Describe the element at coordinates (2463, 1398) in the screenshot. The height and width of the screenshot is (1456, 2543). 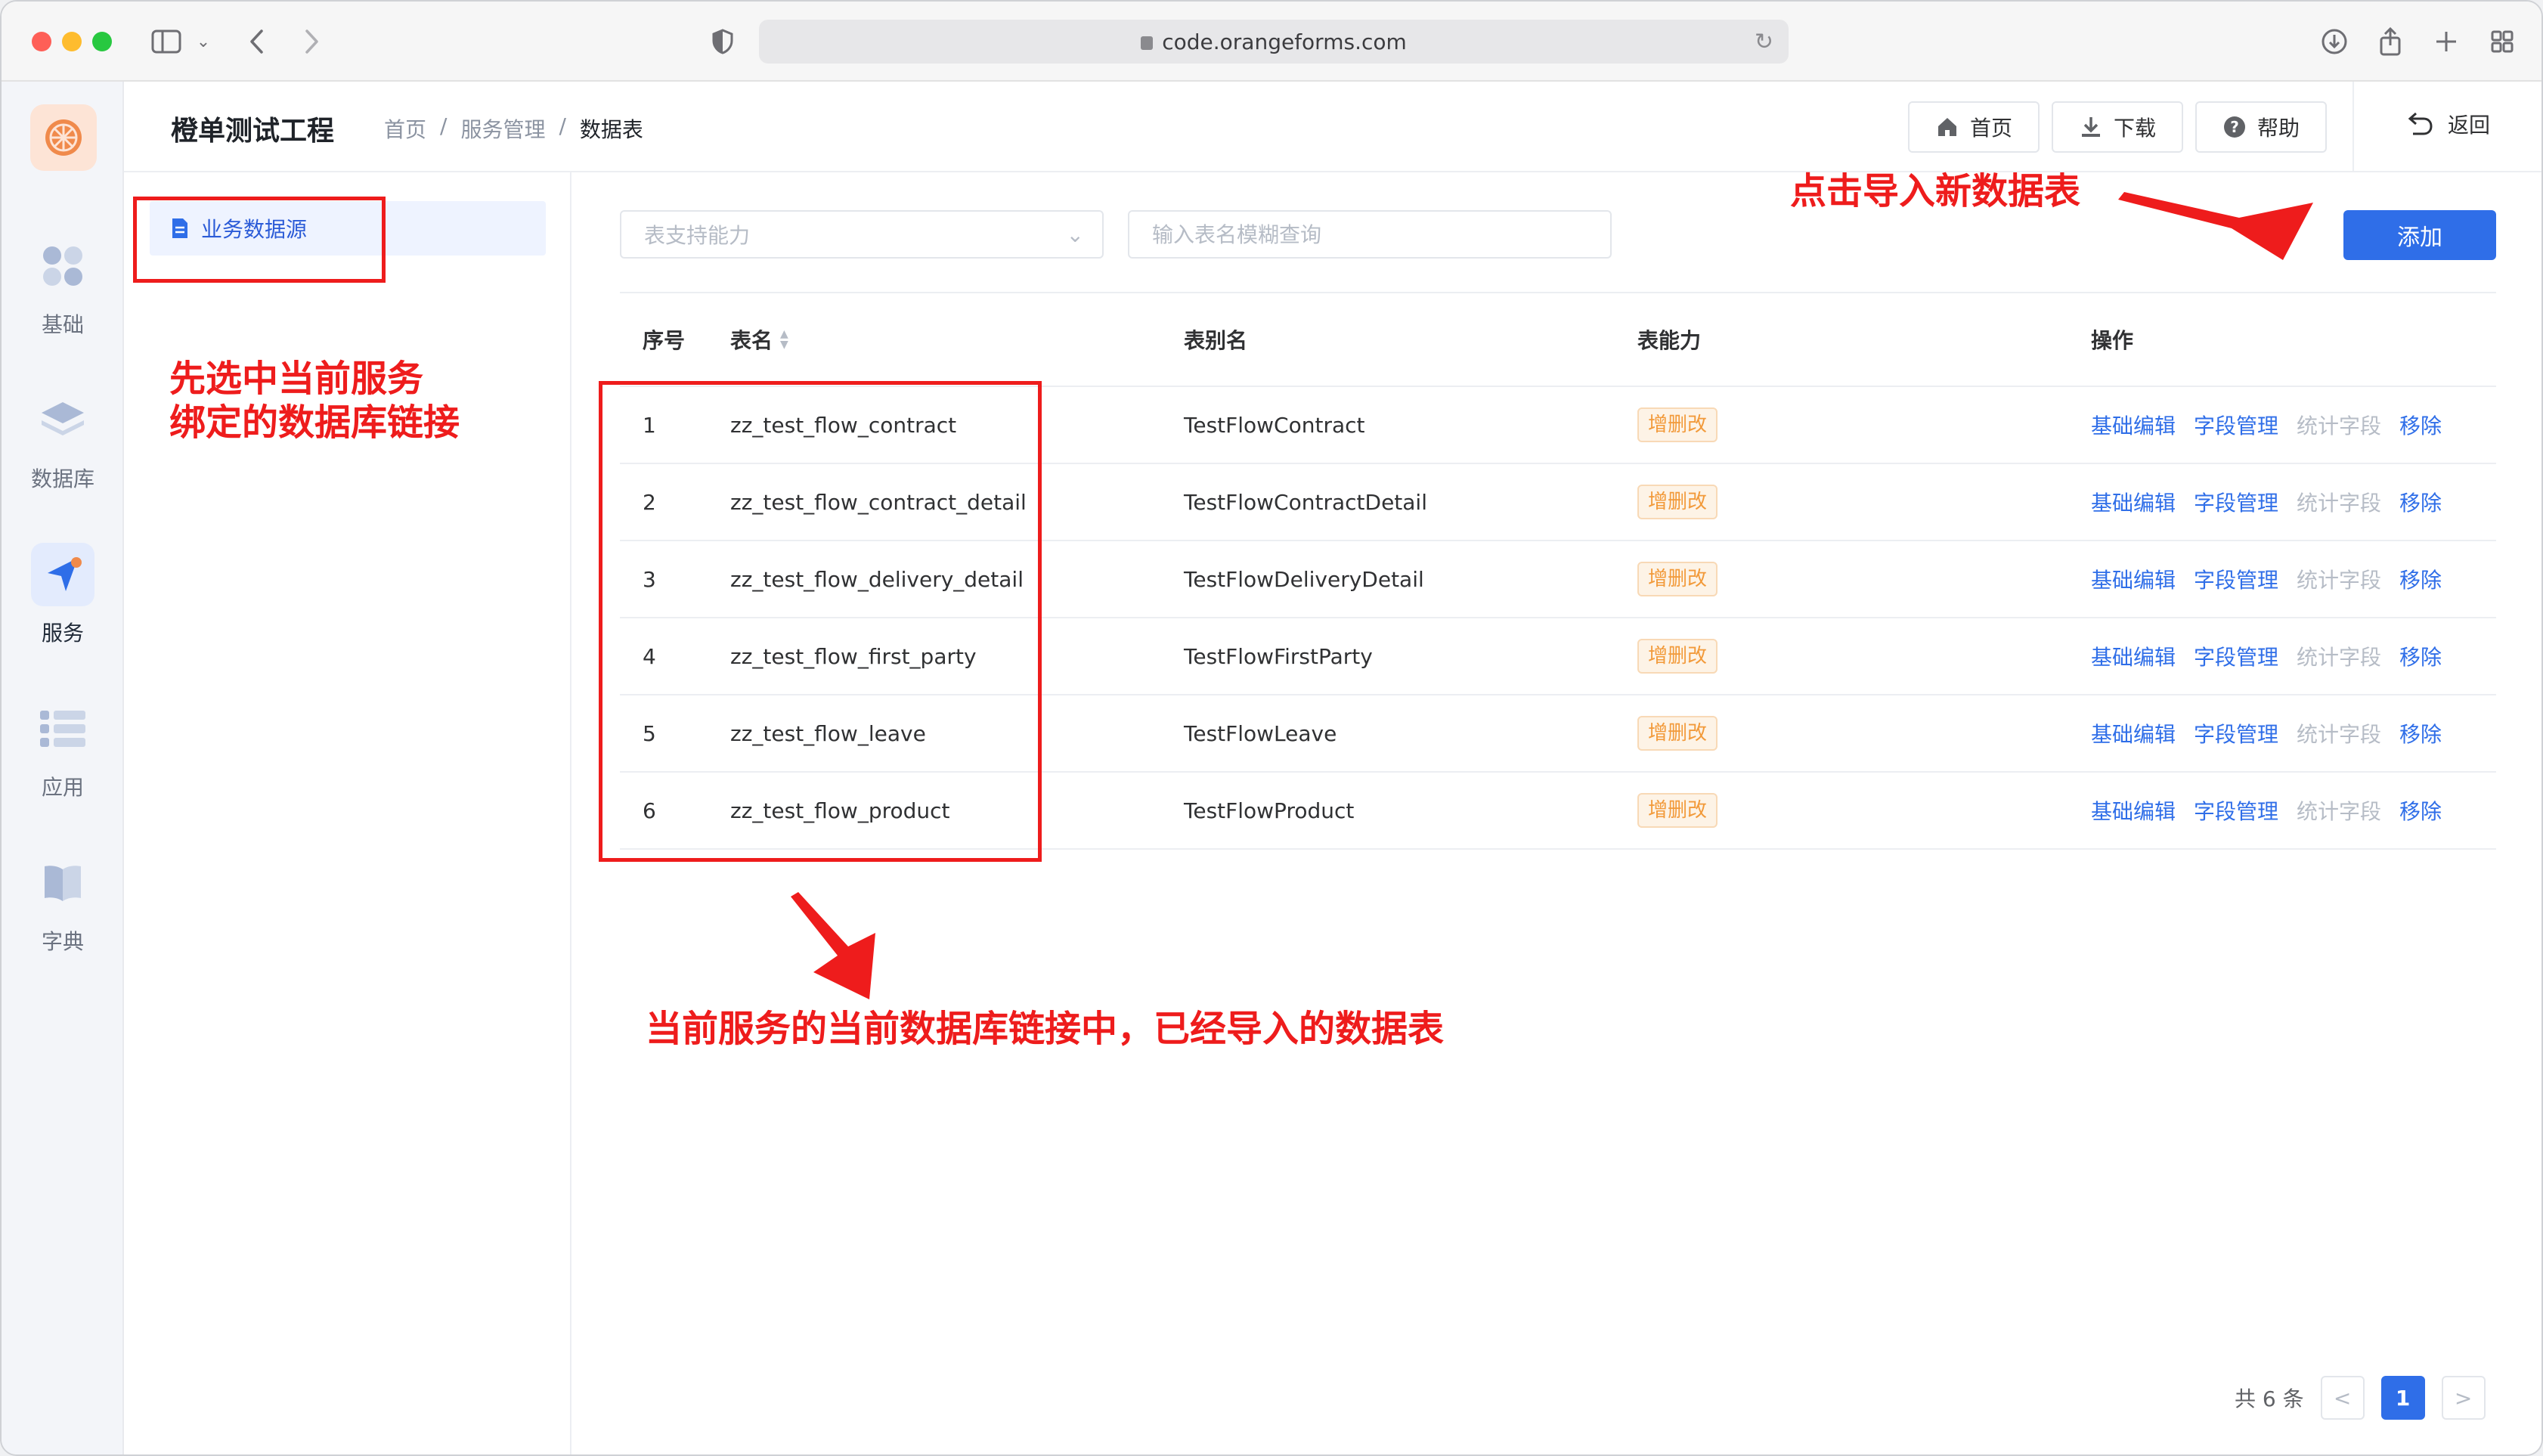
I see `next-page-button: >` at that location.